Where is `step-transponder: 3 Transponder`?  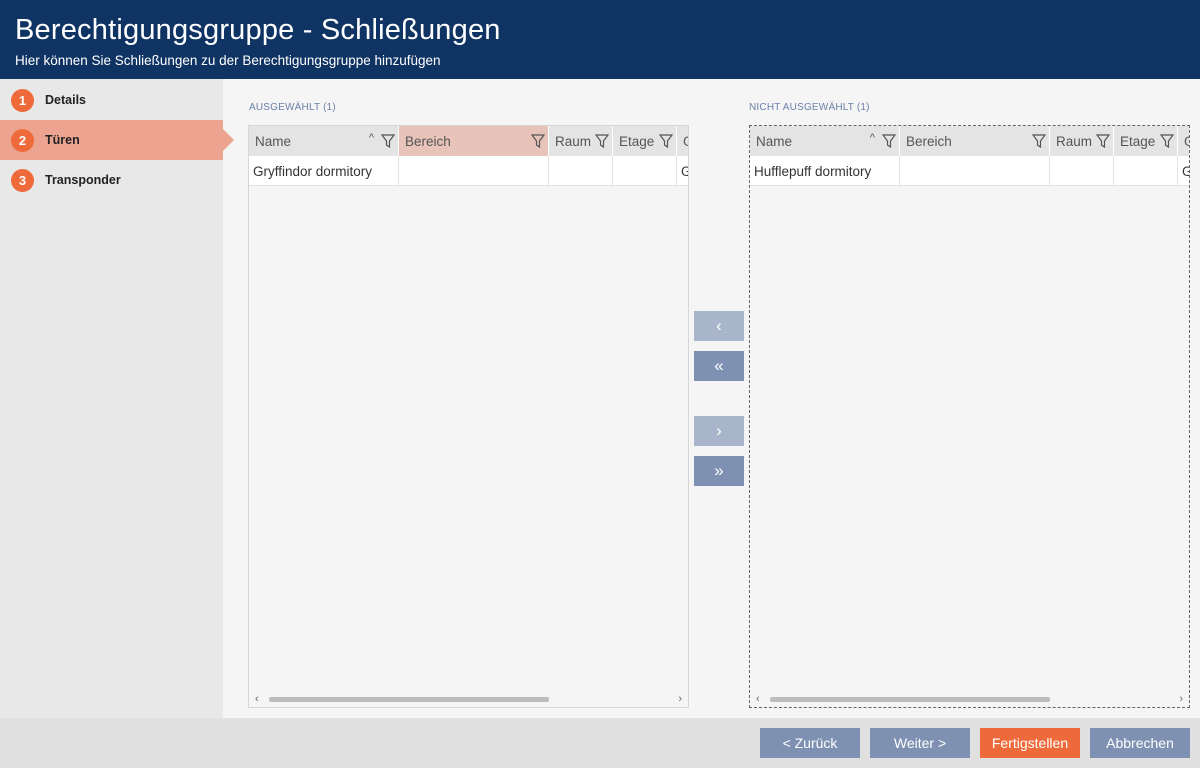 step-transponder: 3 Transponder is located at coordinates (111, 180).